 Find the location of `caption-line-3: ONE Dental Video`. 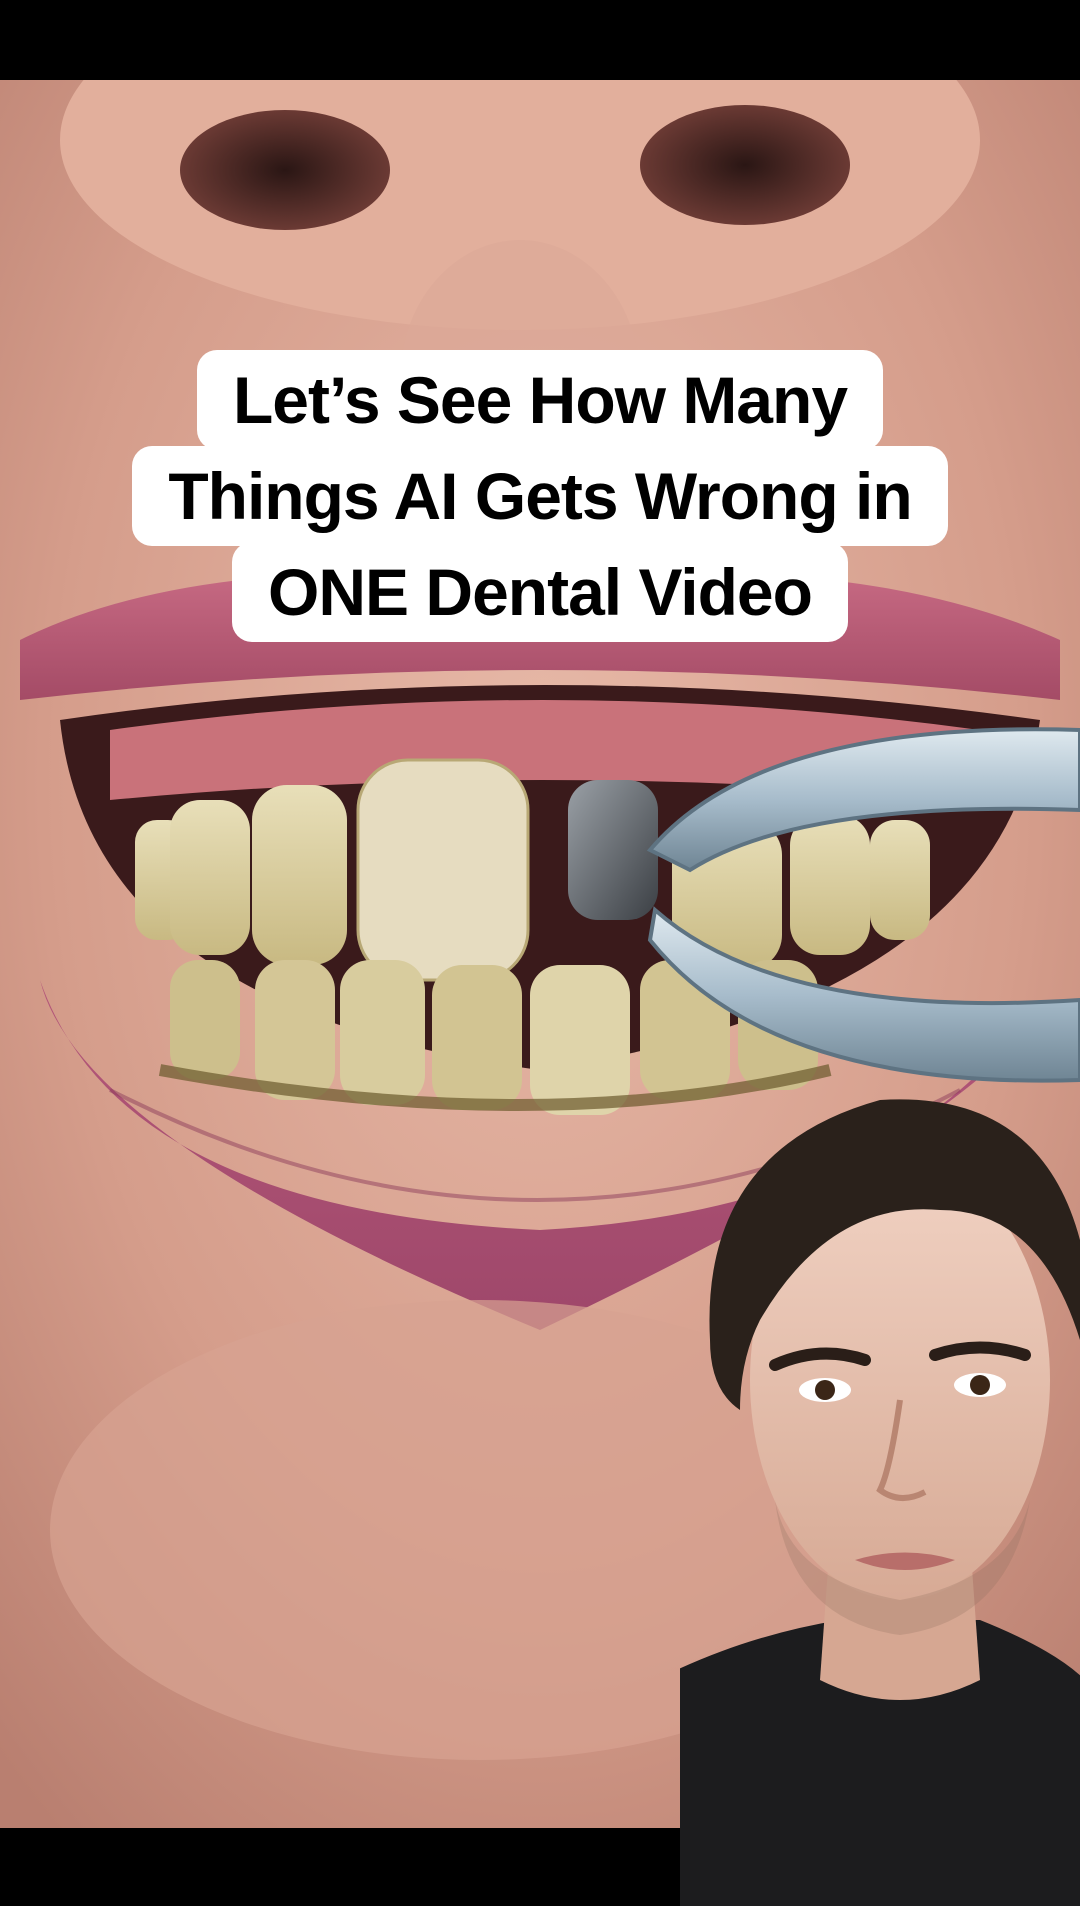

caption-line-3: ONE Dental Video is located at coordinates (540, 592).